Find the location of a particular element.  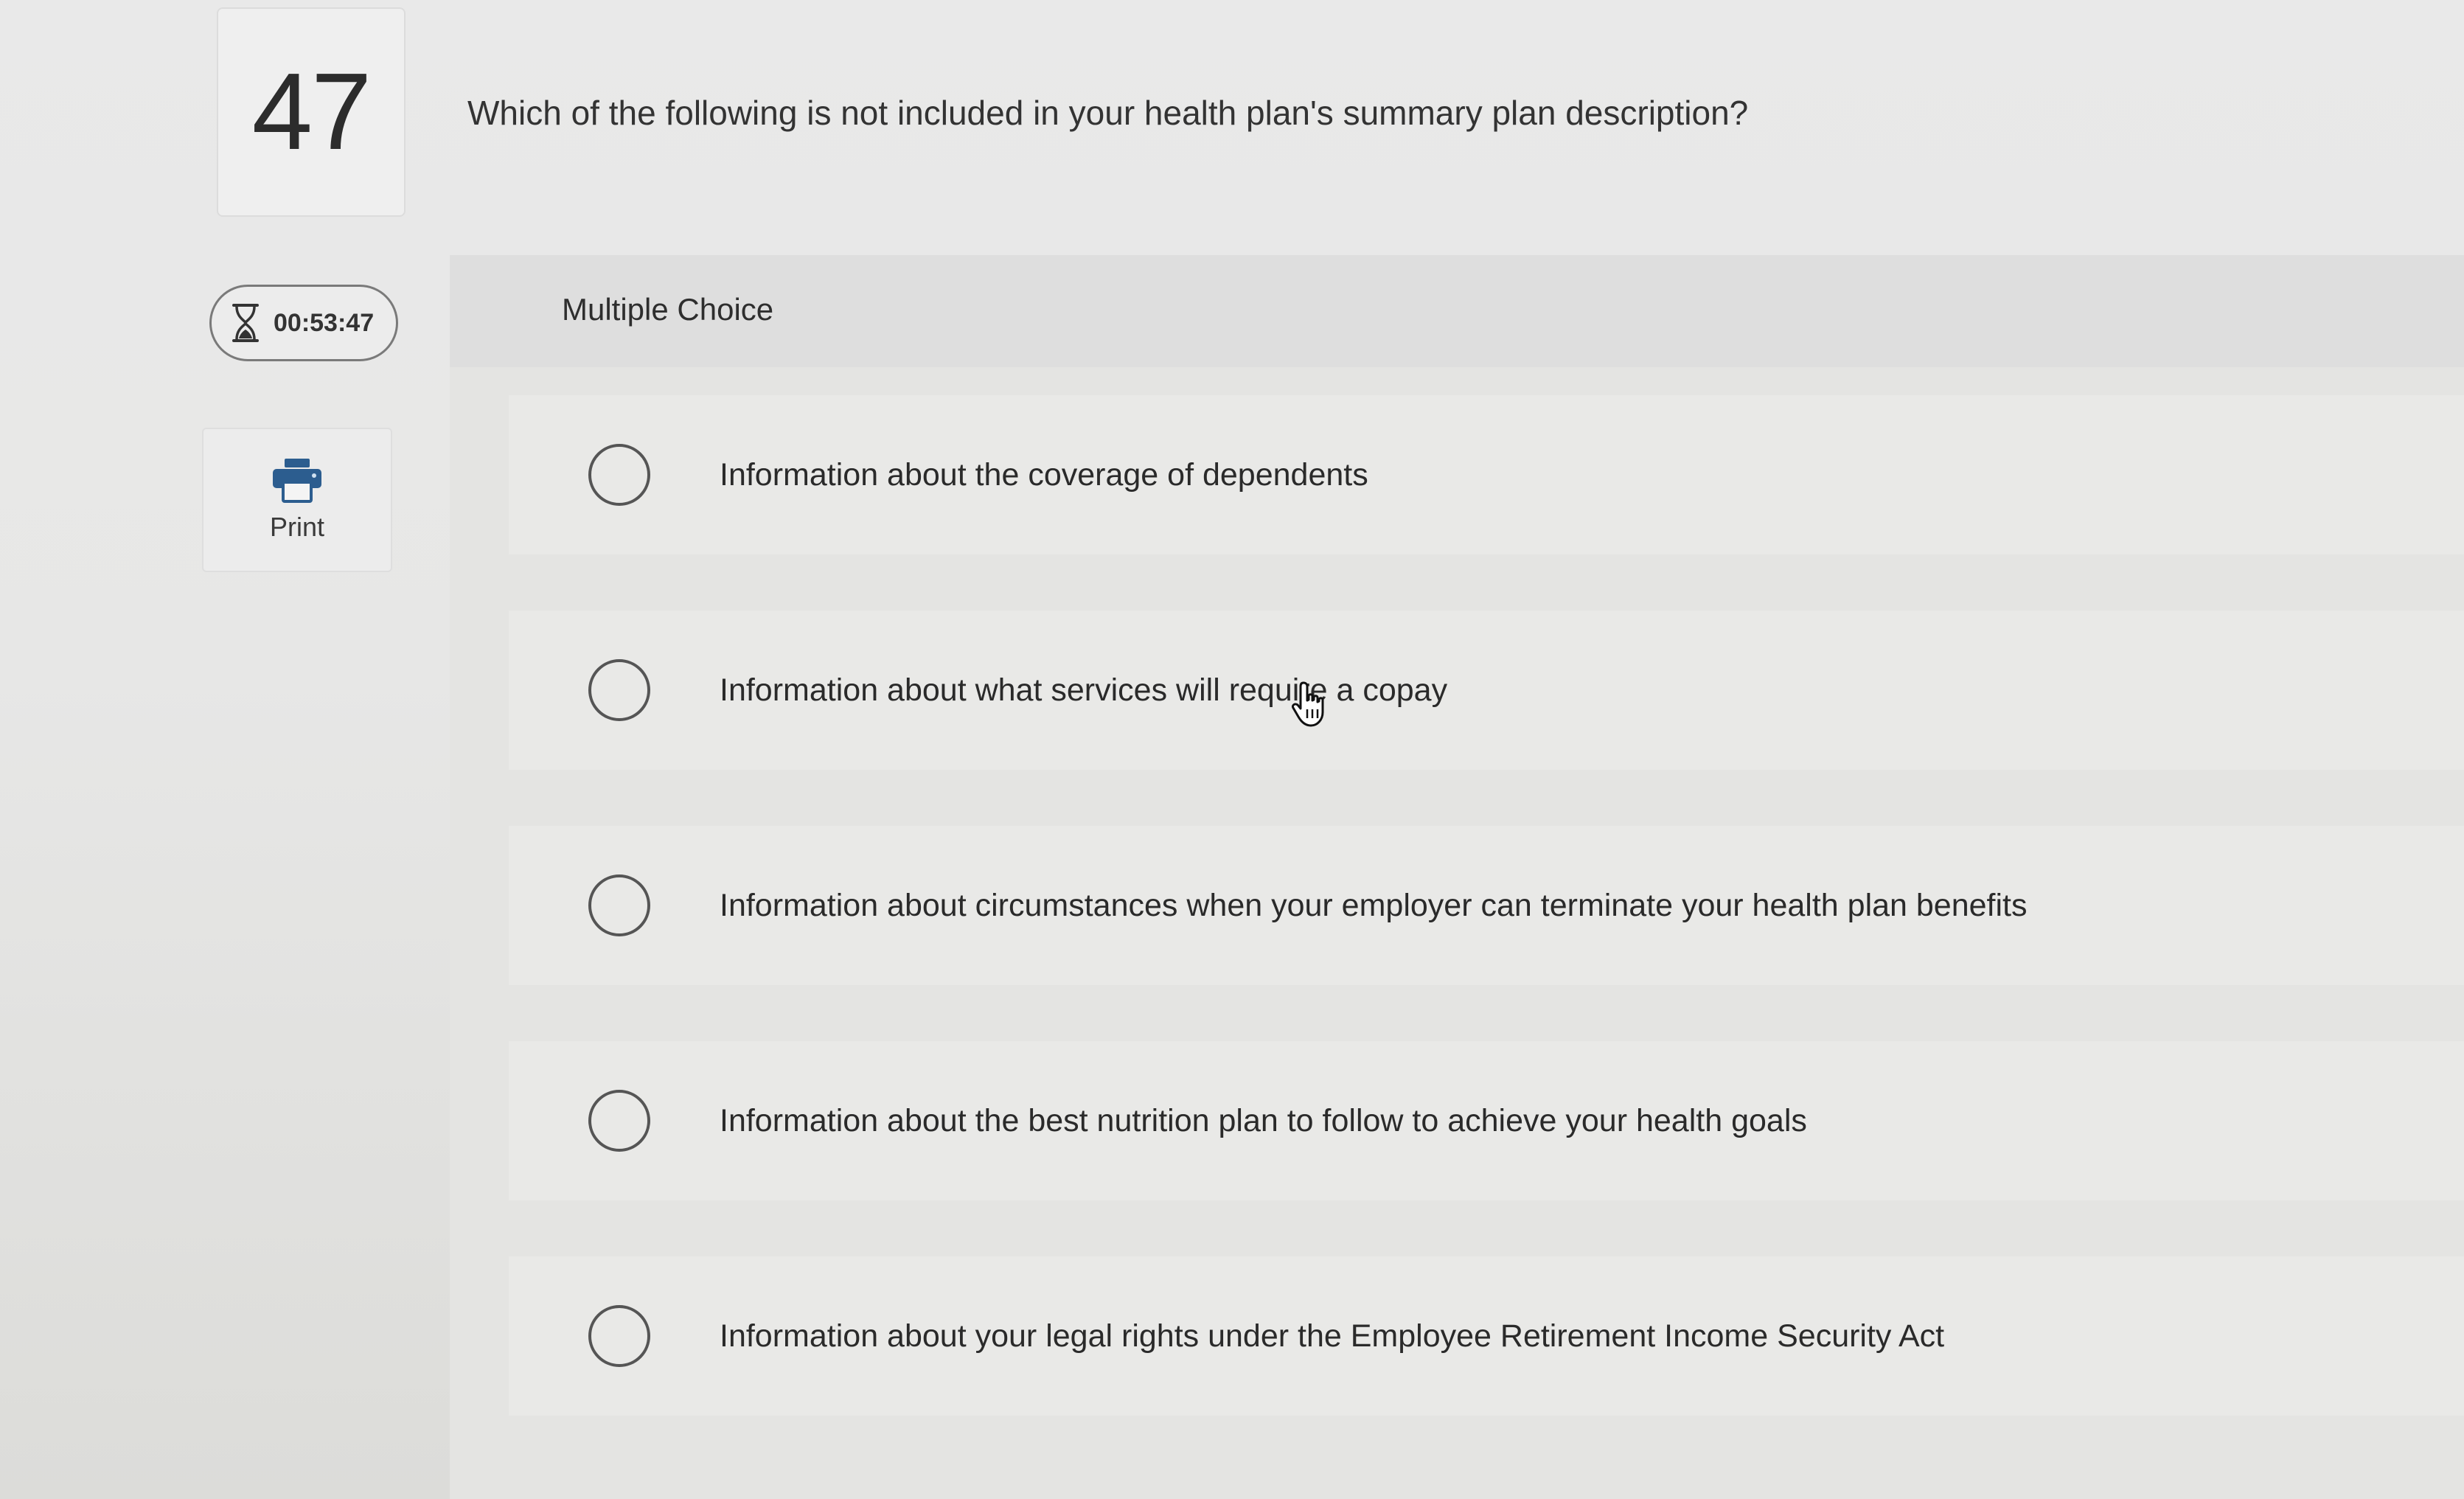

hand-pointer-icon is located at coordinates (1308, 704).